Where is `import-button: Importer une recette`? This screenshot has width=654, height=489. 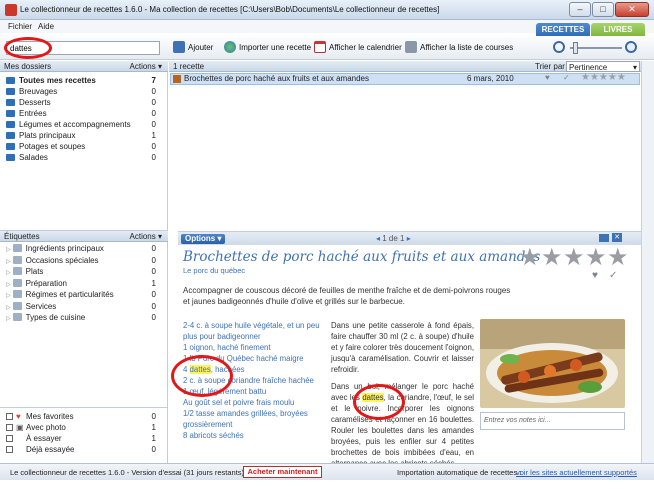 import-button: Importer une recette is located at coordinates (267, 48).